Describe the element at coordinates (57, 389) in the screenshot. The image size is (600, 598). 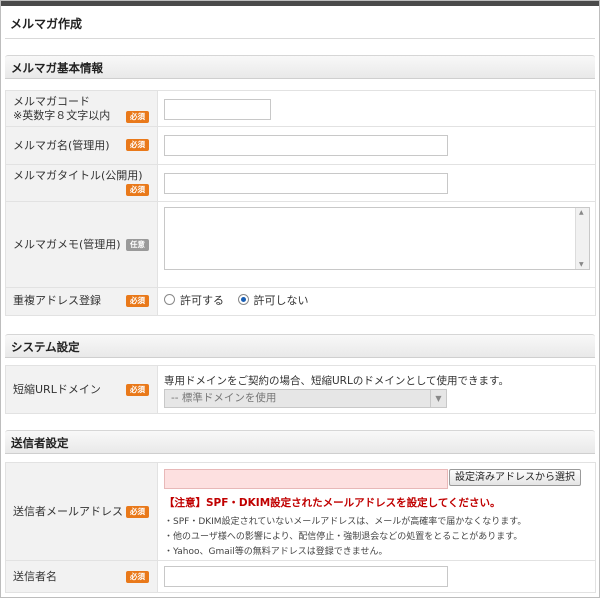
I see `field-label: 短縮URLドメイン` at that location.